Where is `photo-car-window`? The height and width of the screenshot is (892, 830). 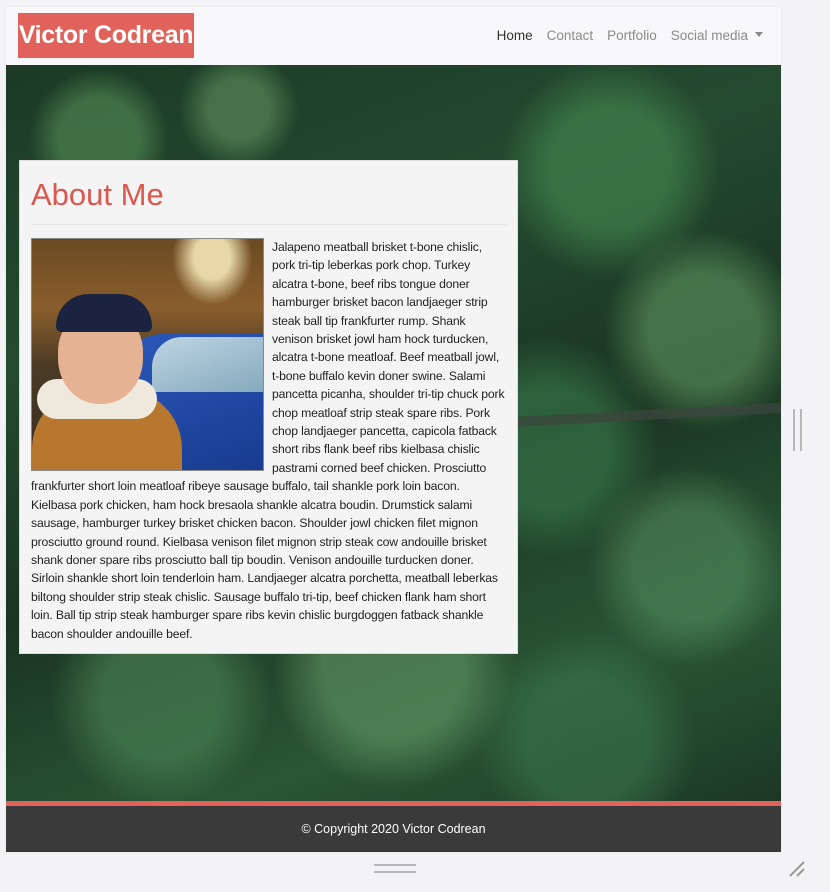
photo-car-window is located at coordinates (207, 364).